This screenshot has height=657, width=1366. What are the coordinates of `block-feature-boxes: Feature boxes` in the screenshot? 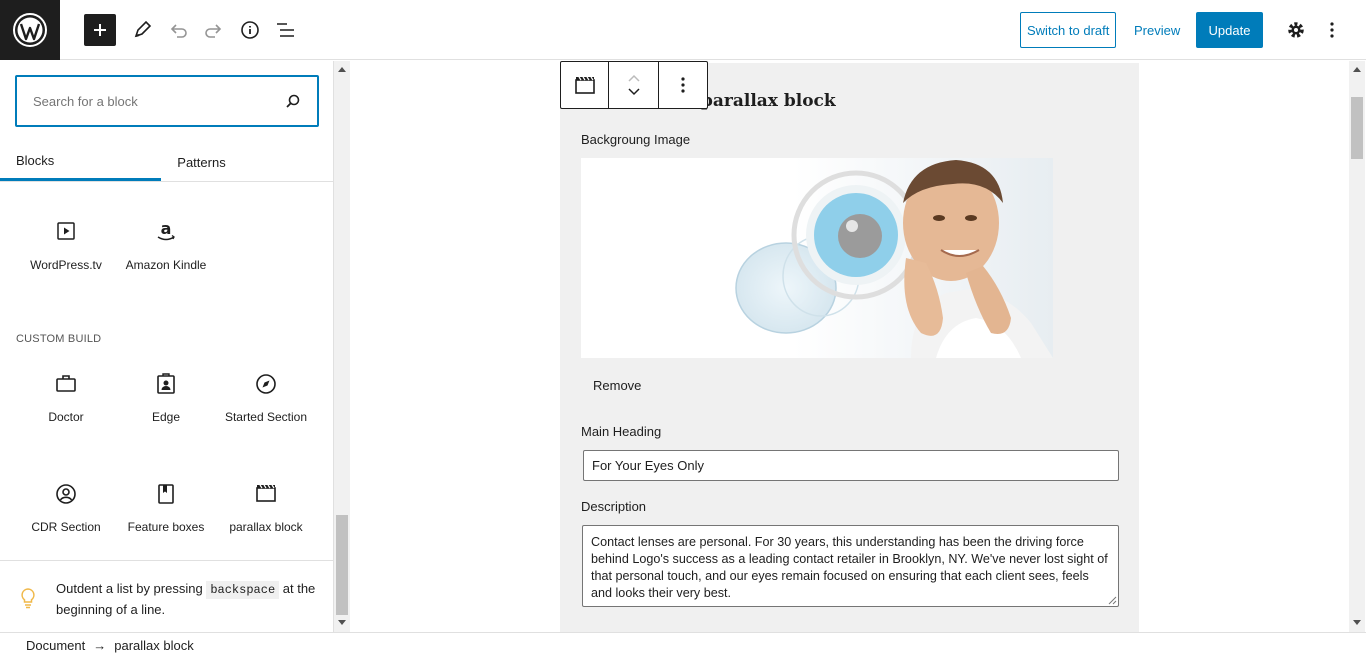 It's located at (166, 509).